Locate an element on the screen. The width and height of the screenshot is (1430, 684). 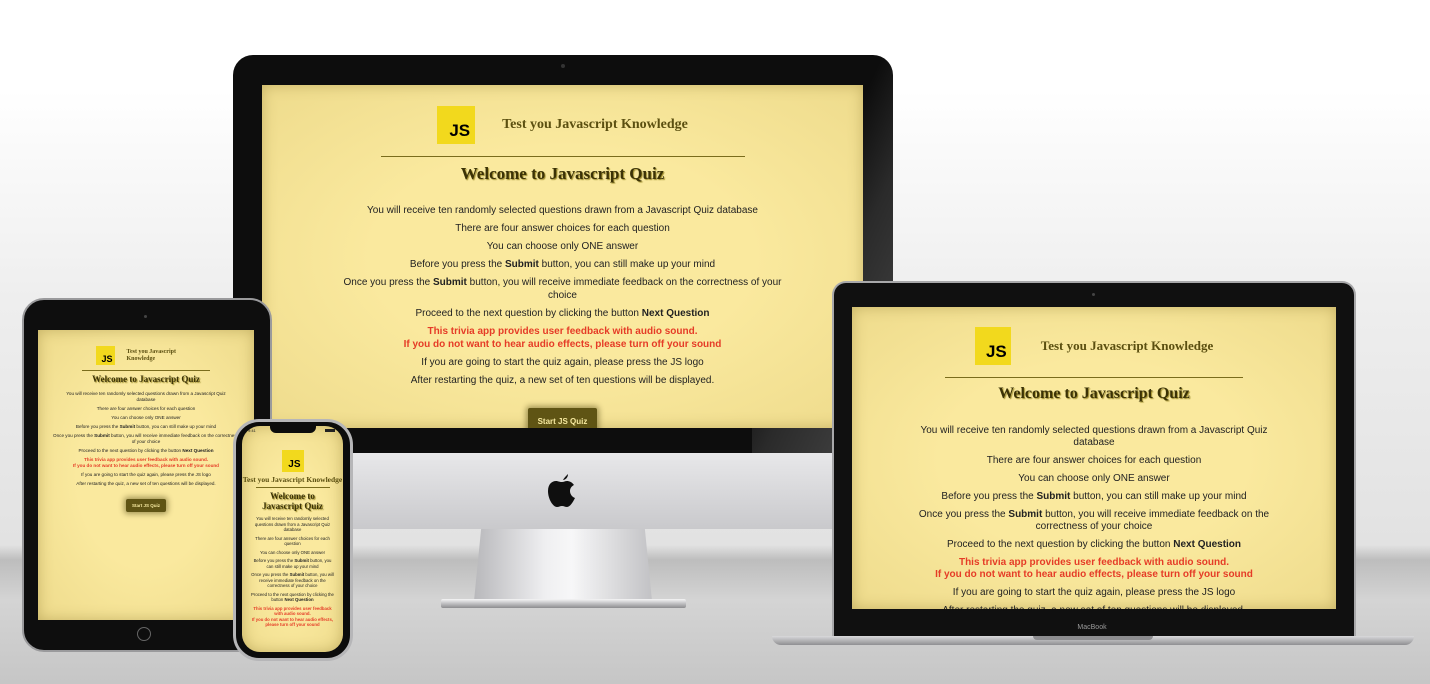
status-time: 9:41 is located at coordinates (252, 430).